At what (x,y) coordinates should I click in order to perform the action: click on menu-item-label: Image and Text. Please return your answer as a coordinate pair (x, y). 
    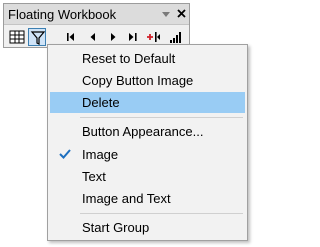
    Looking at the image, I should click on (126, 198).